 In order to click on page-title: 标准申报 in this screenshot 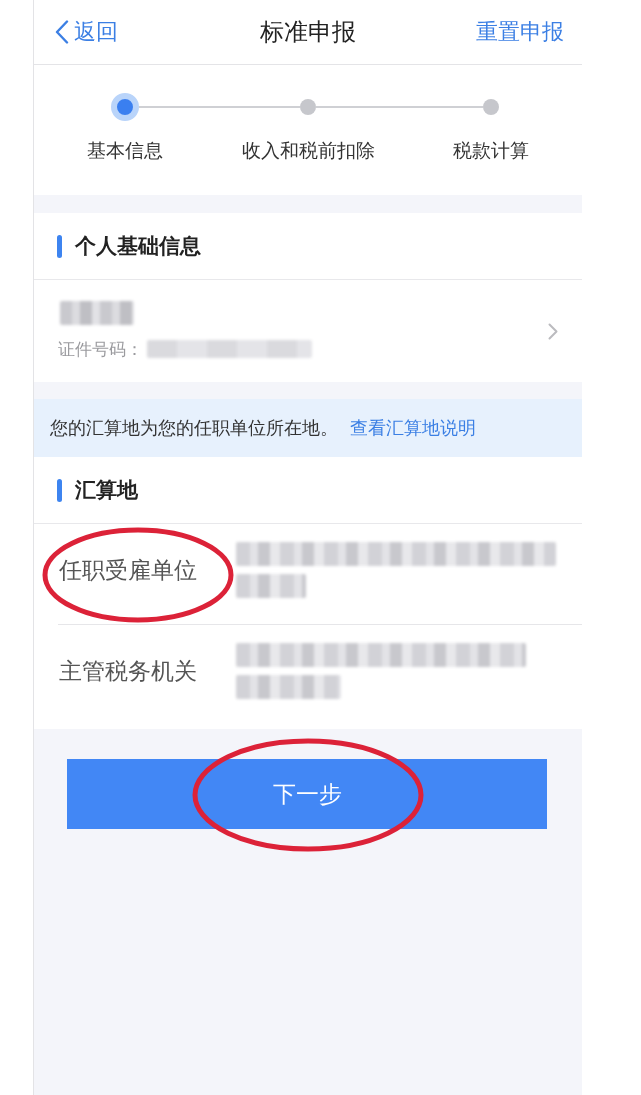, I will do `click(308, 32)`.